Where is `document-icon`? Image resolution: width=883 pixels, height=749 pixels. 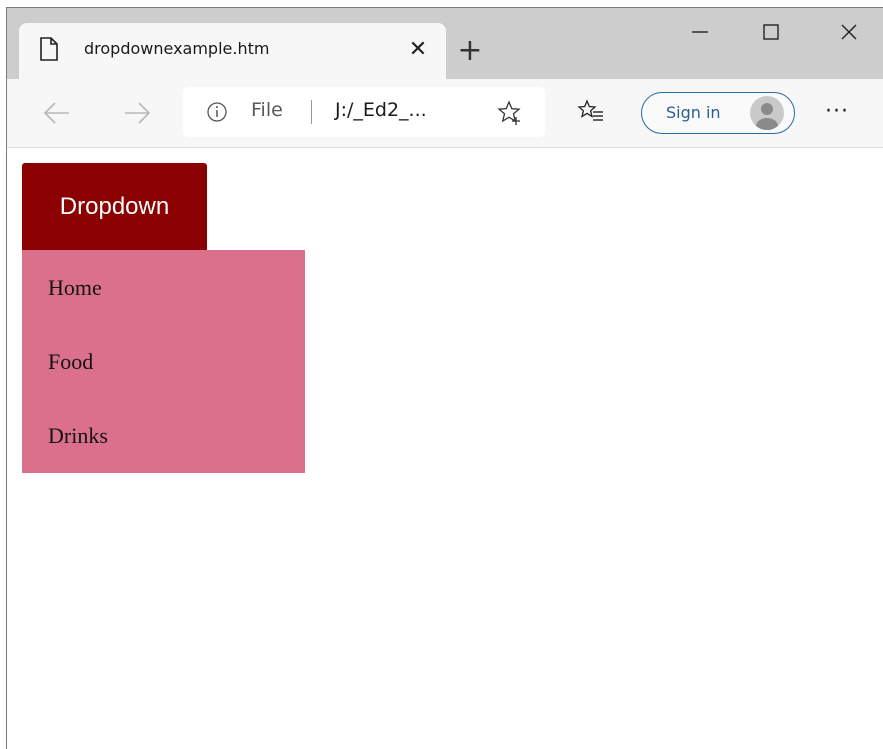 document-icon is located at coordinates (49, 49).